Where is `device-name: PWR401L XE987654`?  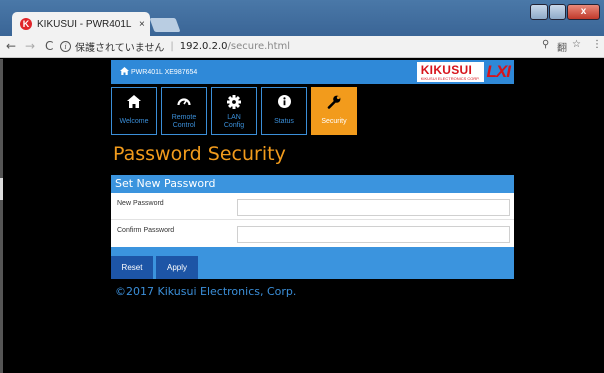
device-name: PWR401L XE987654 is located at coordinates (164, 72).